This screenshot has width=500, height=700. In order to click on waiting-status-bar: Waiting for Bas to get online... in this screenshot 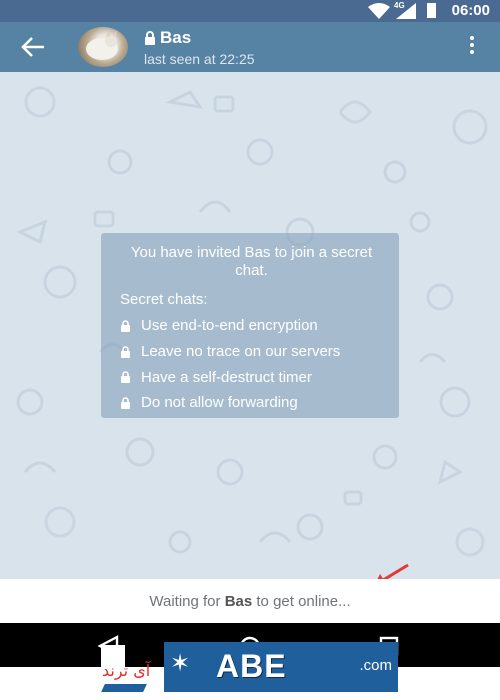, I will do `click(250, 601)`.